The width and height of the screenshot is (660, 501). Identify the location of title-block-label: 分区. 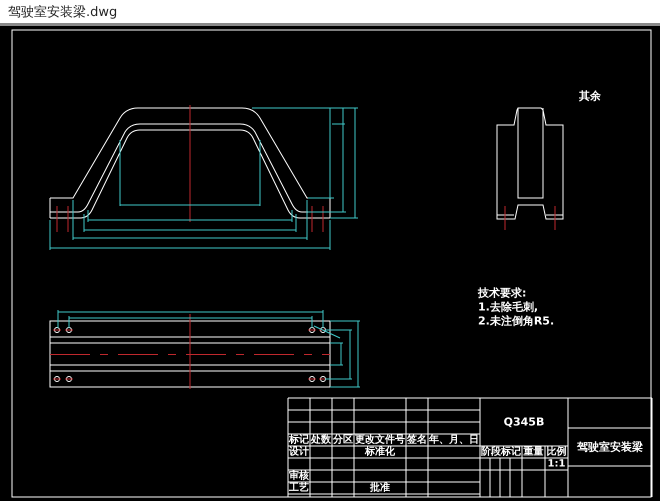
(343, 440).